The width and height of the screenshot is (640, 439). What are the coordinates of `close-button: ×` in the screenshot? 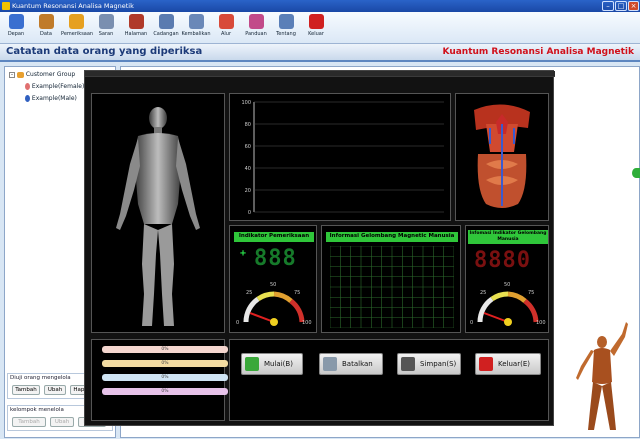 It's located at (633, 6).